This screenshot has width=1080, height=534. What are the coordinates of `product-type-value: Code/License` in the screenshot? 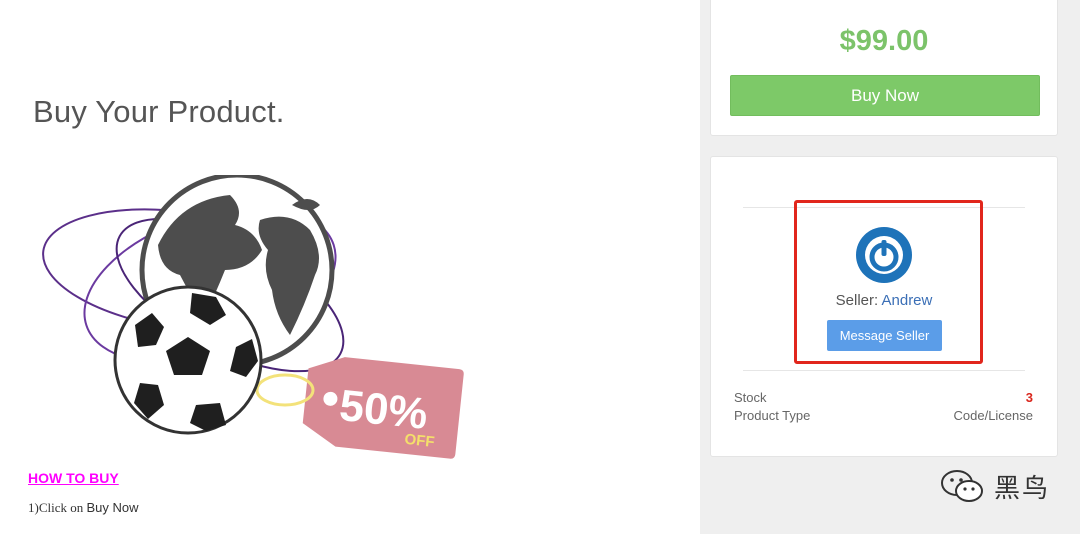 It's located at (993, 415).